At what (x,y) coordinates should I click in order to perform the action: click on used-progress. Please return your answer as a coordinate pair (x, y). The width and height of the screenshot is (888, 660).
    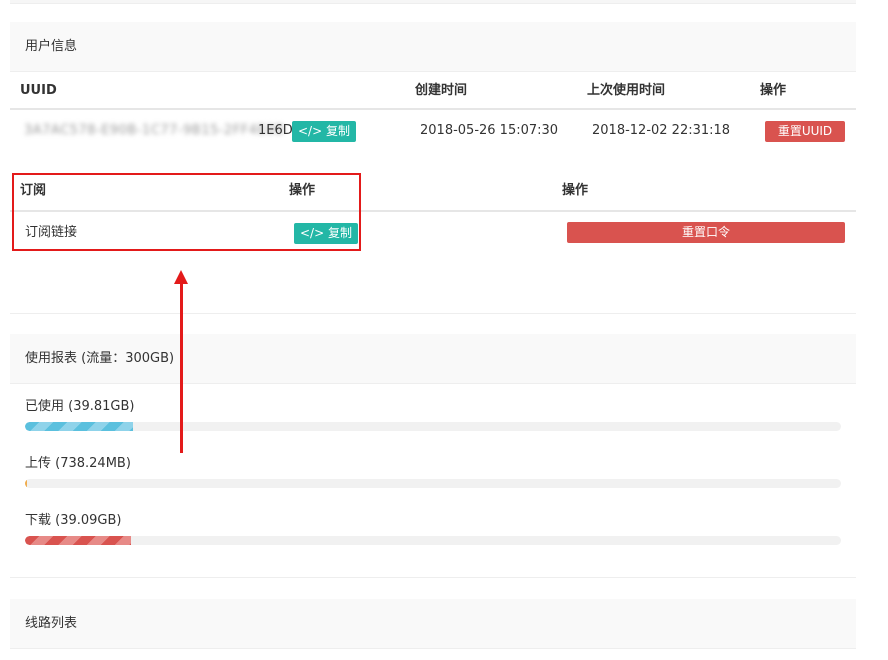
    Looking at the image, I should click on (433, 426).